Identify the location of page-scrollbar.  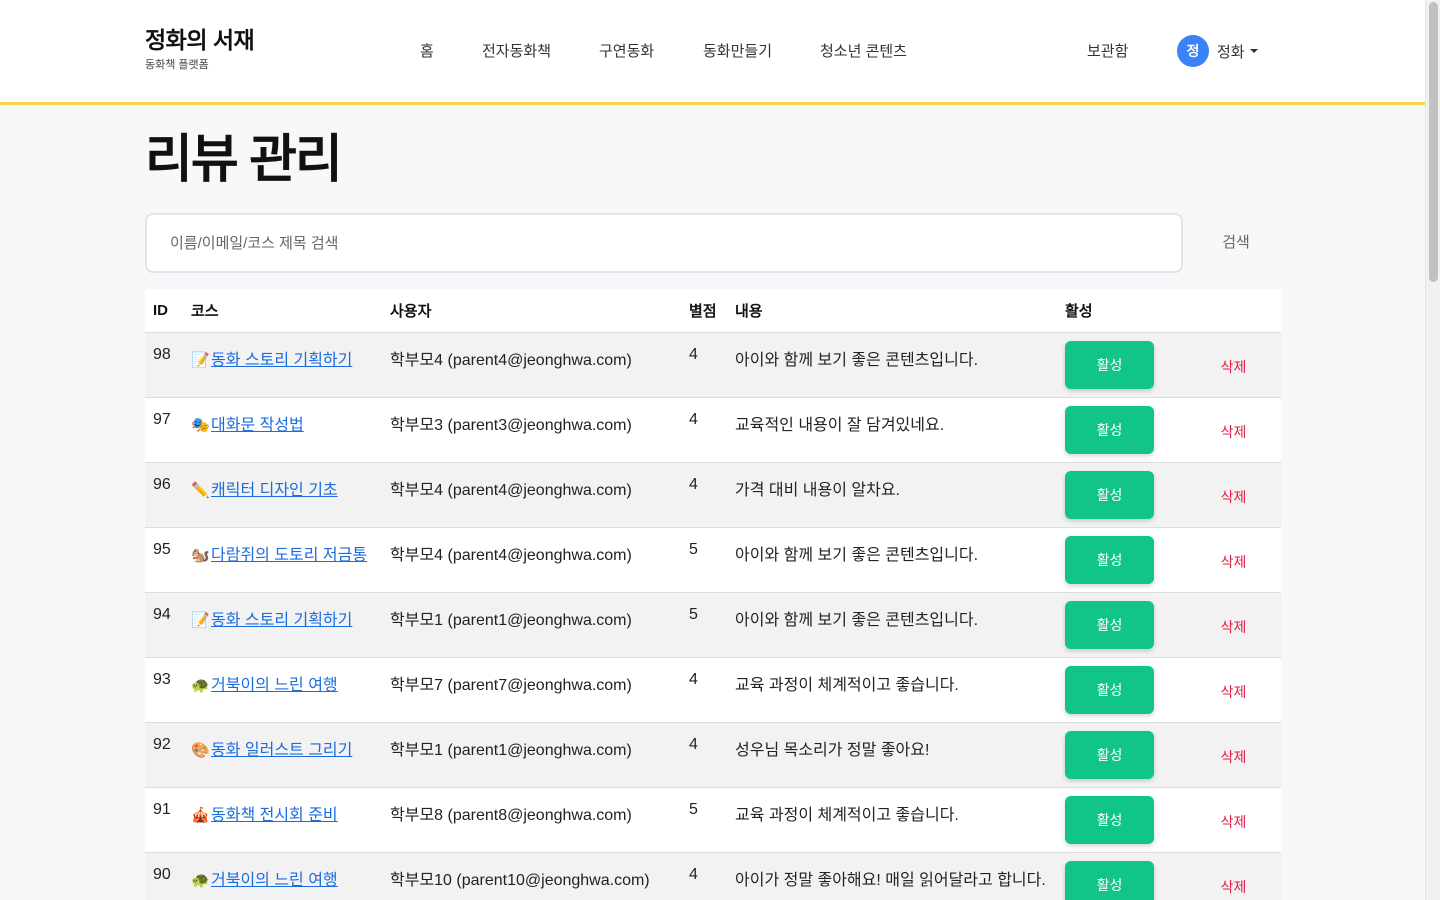
(1432, 450).